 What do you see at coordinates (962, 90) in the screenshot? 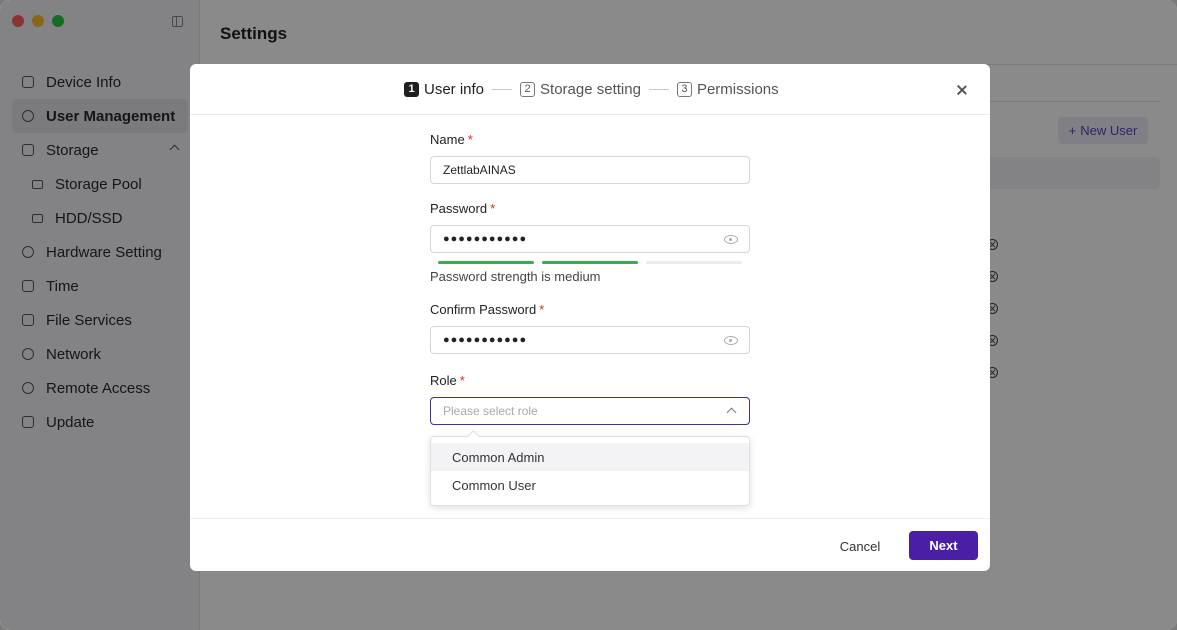
I see `close-icon` at bounding box center [962, 90].